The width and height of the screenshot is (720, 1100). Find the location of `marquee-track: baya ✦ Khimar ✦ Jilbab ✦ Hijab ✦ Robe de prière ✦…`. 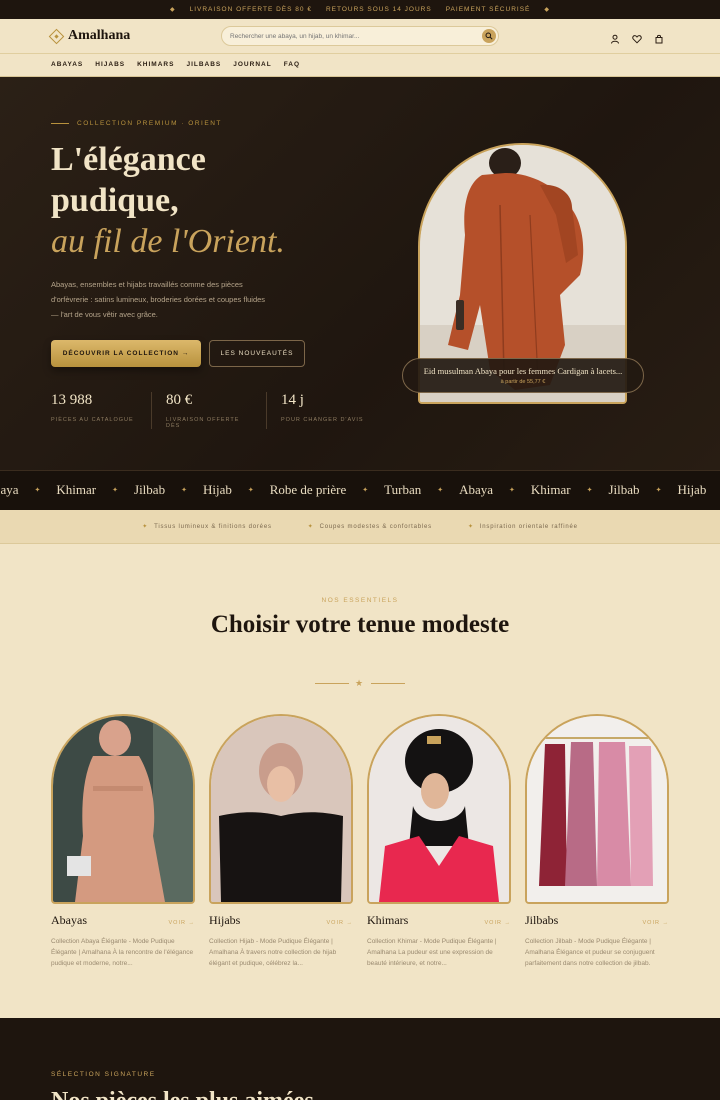

marquee-track: baya ✦ Khimar ✦ Jilbab ✦ Hijab ✦ Robe de prière ✦… is located at coordinates (360, 490).